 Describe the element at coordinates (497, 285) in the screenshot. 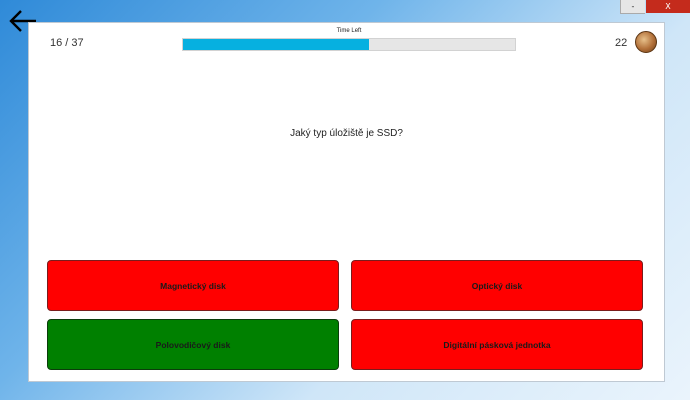

I see `answer-button-2: Optický disk` at that location.